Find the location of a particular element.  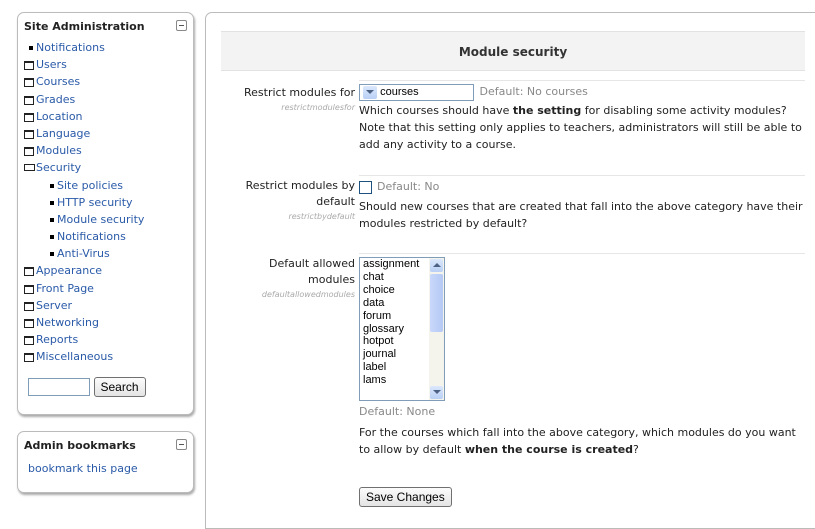

restrict-modules-name: restrictmodulesfor is located at coordinates (318, 107).